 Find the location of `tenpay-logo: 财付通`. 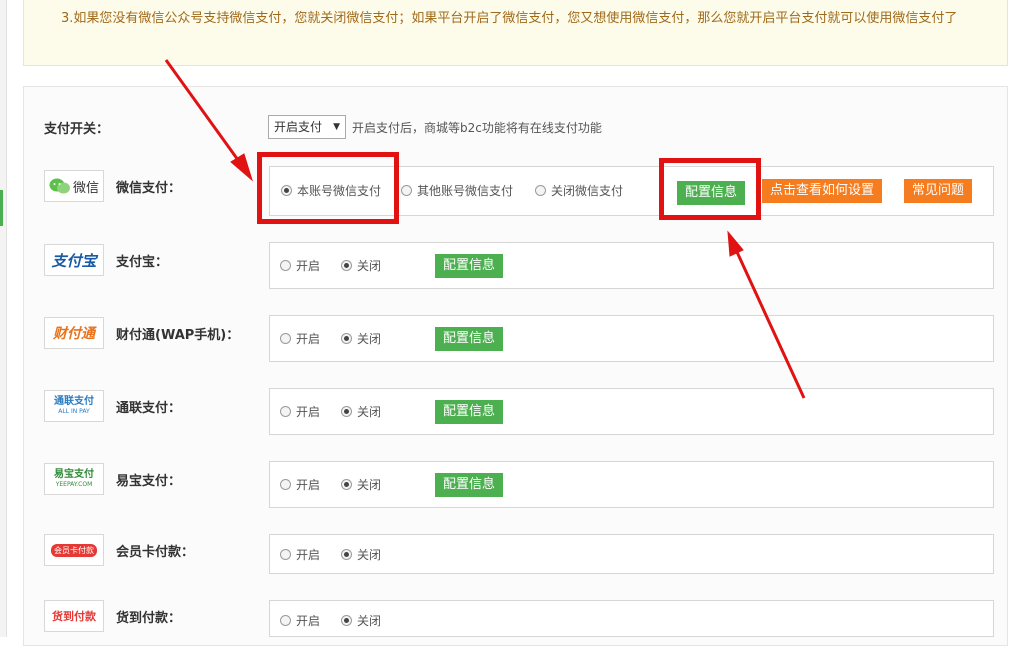

tenpay-logo: 财付通 is located at coordinates (74, 333).